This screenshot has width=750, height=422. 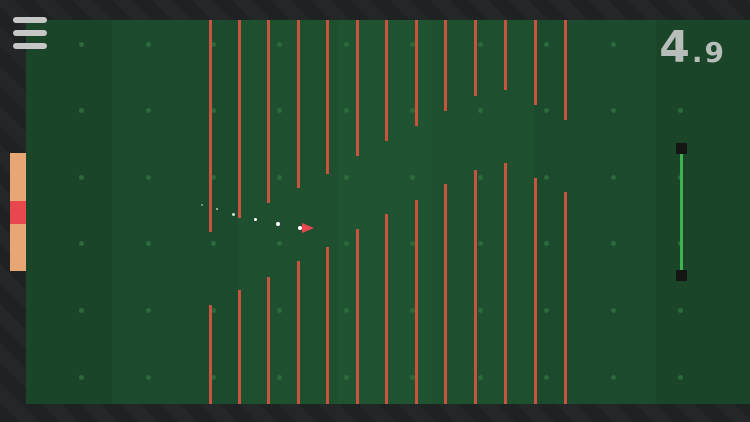 I want to click on side-gauge, so click(x=18, y=212).